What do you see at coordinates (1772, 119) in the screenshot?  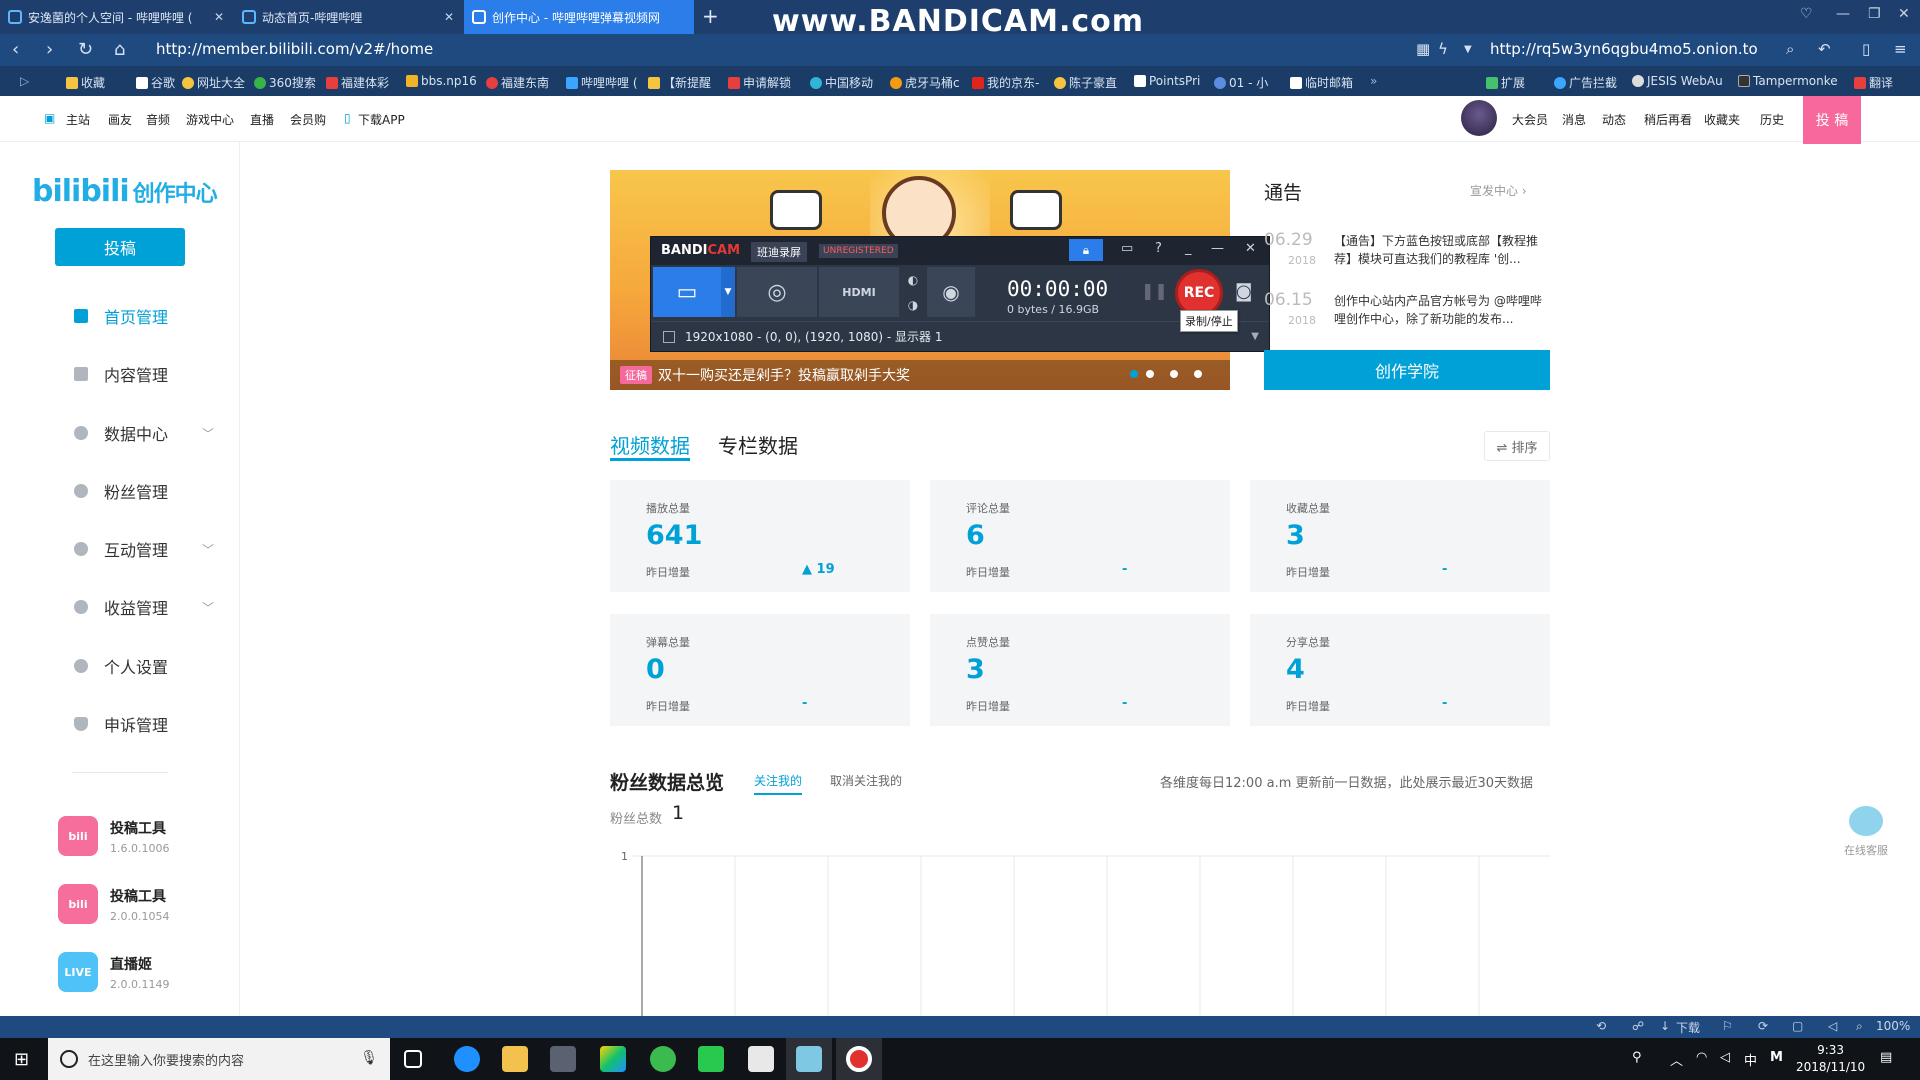 I see `nav-link-history: 历史` at bounding box center [1772, 119].